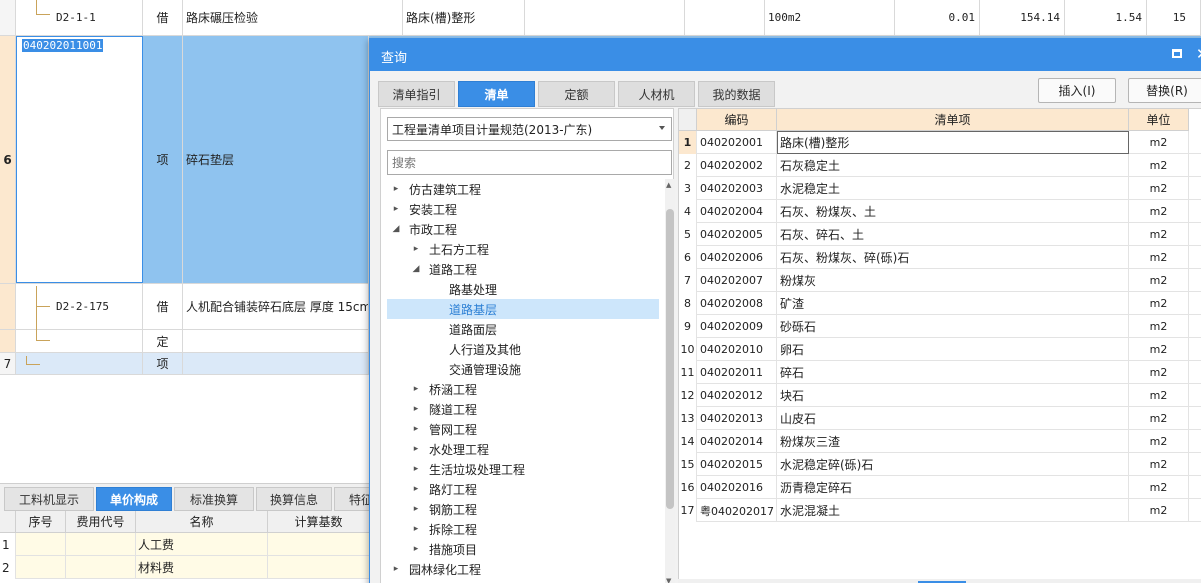 This screenshot has width=1201, height=583. I want to click on cell-code: 040202001, so click(737, 142).